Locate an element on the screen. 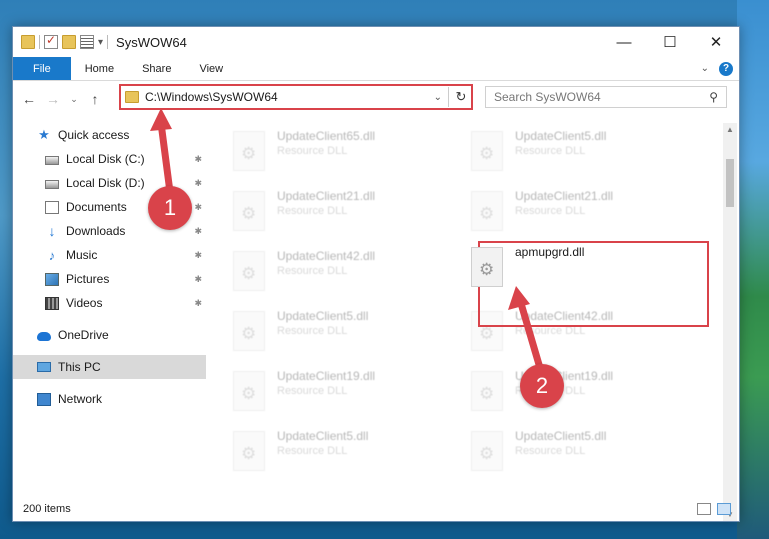  tab-share: Share is located at coordinates (156, 68).